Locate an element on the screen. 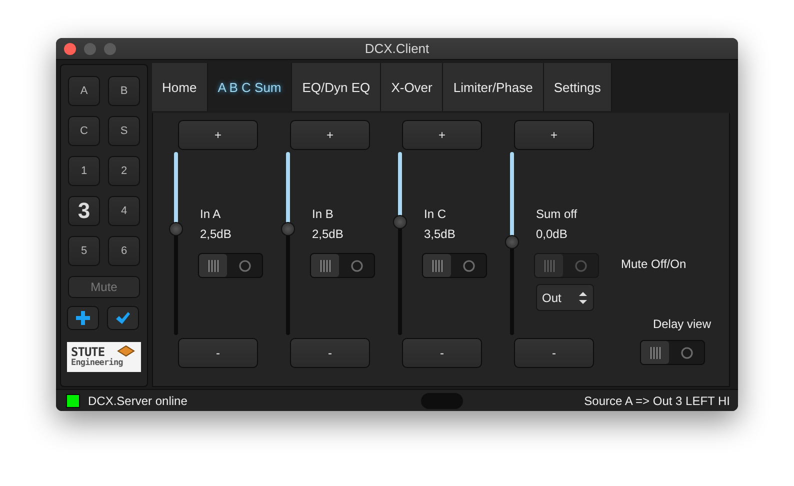 This screenshot has width=794, height=486. nav-tab: X-Over is located at coordinates (412, 87).